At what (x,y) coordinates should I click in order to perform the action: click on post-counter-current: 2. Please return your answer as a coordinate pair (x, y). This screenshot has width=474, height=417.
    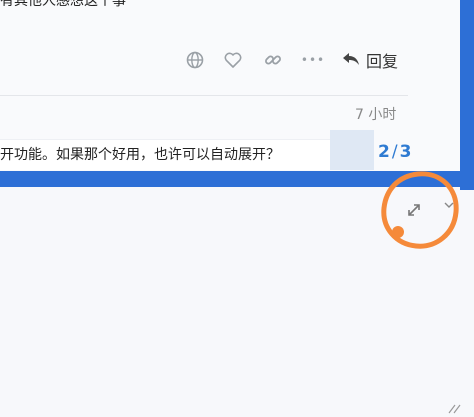
    Looking at the image, I should click on (384, 152).